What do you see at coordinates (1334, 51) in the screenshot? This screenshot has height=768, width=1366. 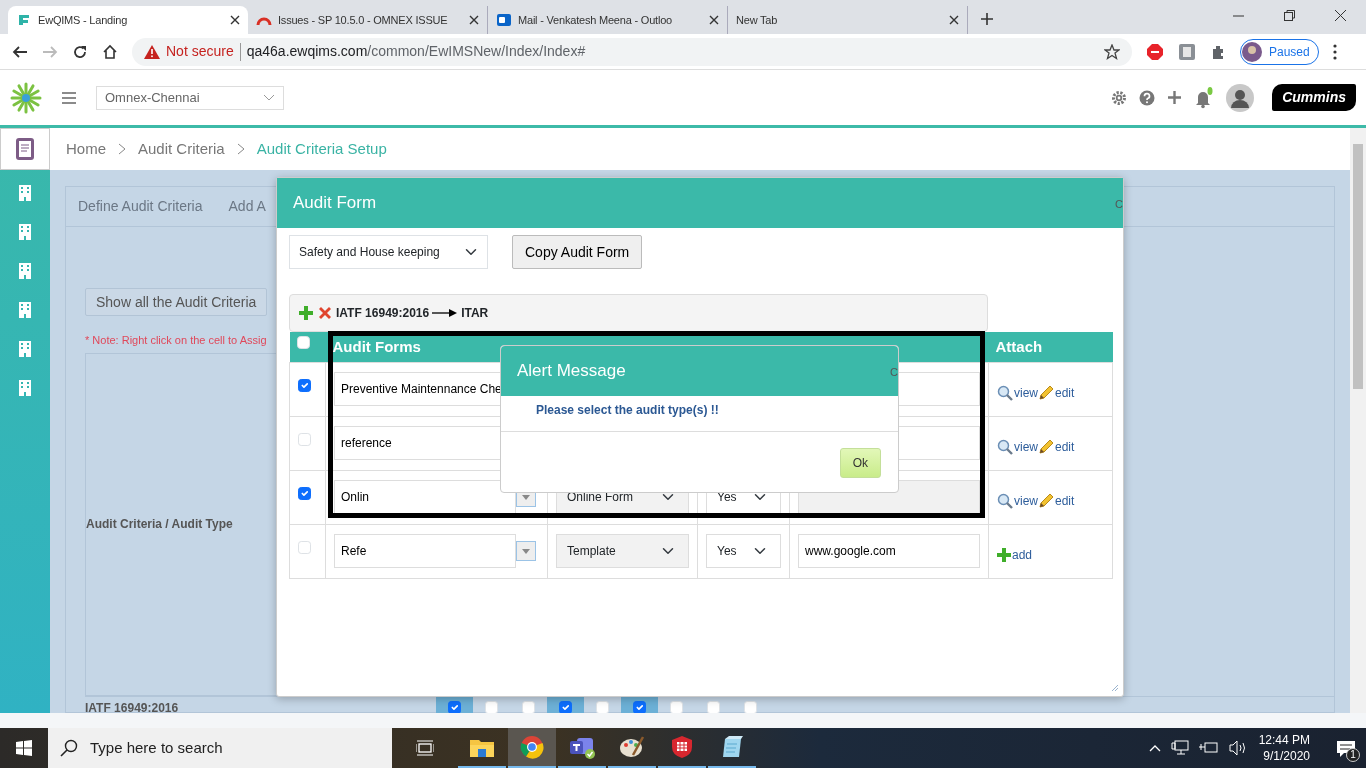 I see `menu-icon` at bounding box center [1334, 51].